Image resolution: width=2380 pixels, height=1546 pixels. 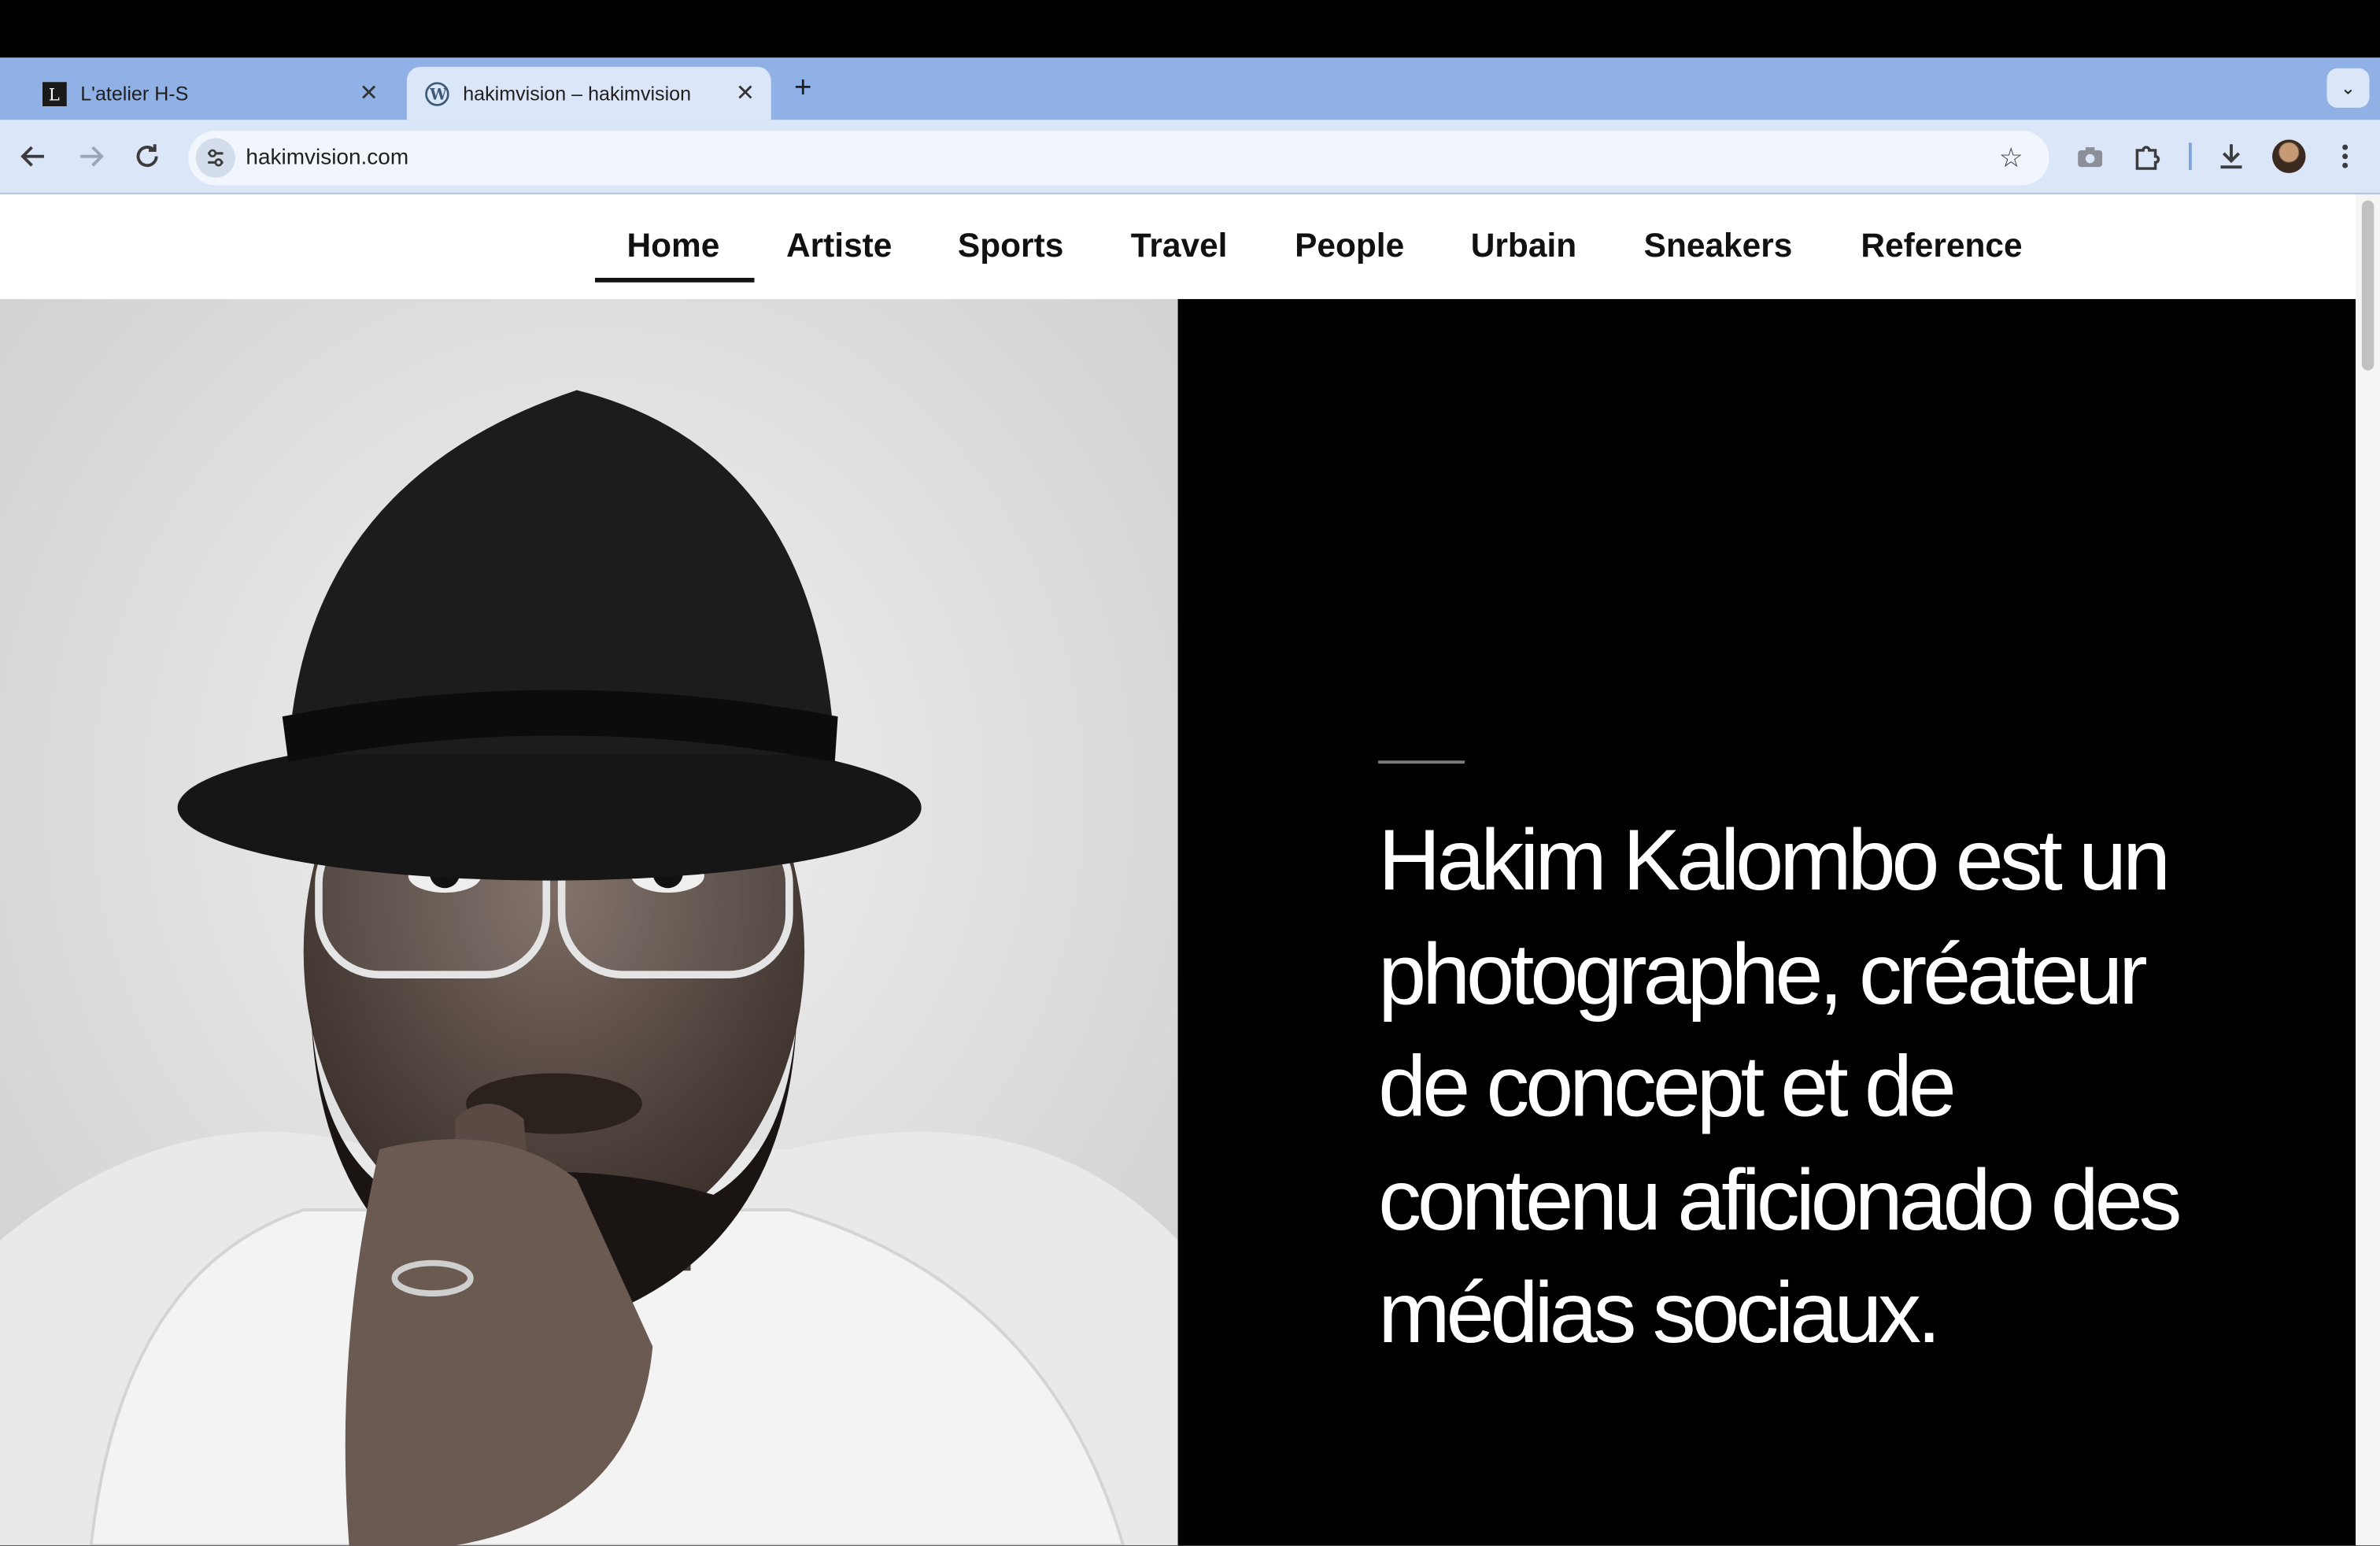 I want to click on nav-reference: Reference, so click(x=1941, y=246).